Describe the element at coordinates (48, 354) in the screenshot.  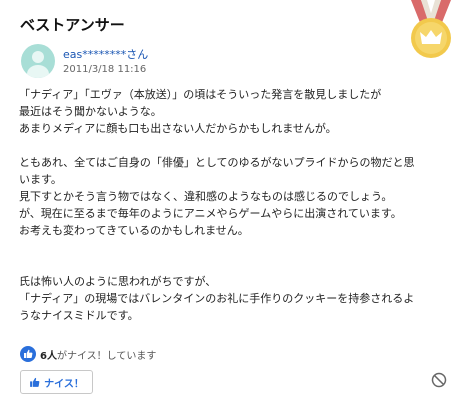
I see `nice-count: 6人` at that location.